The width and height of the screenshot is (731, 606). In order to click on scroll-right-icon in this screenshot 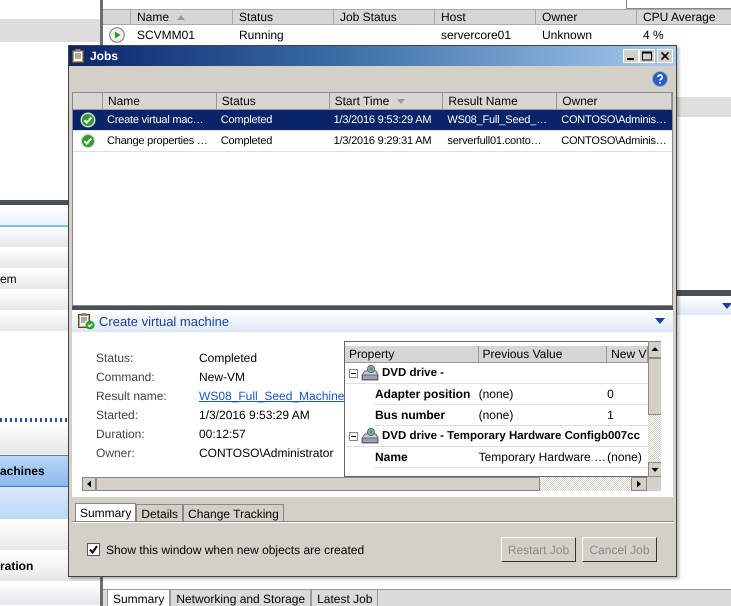, I will do `click(639, 484)`.